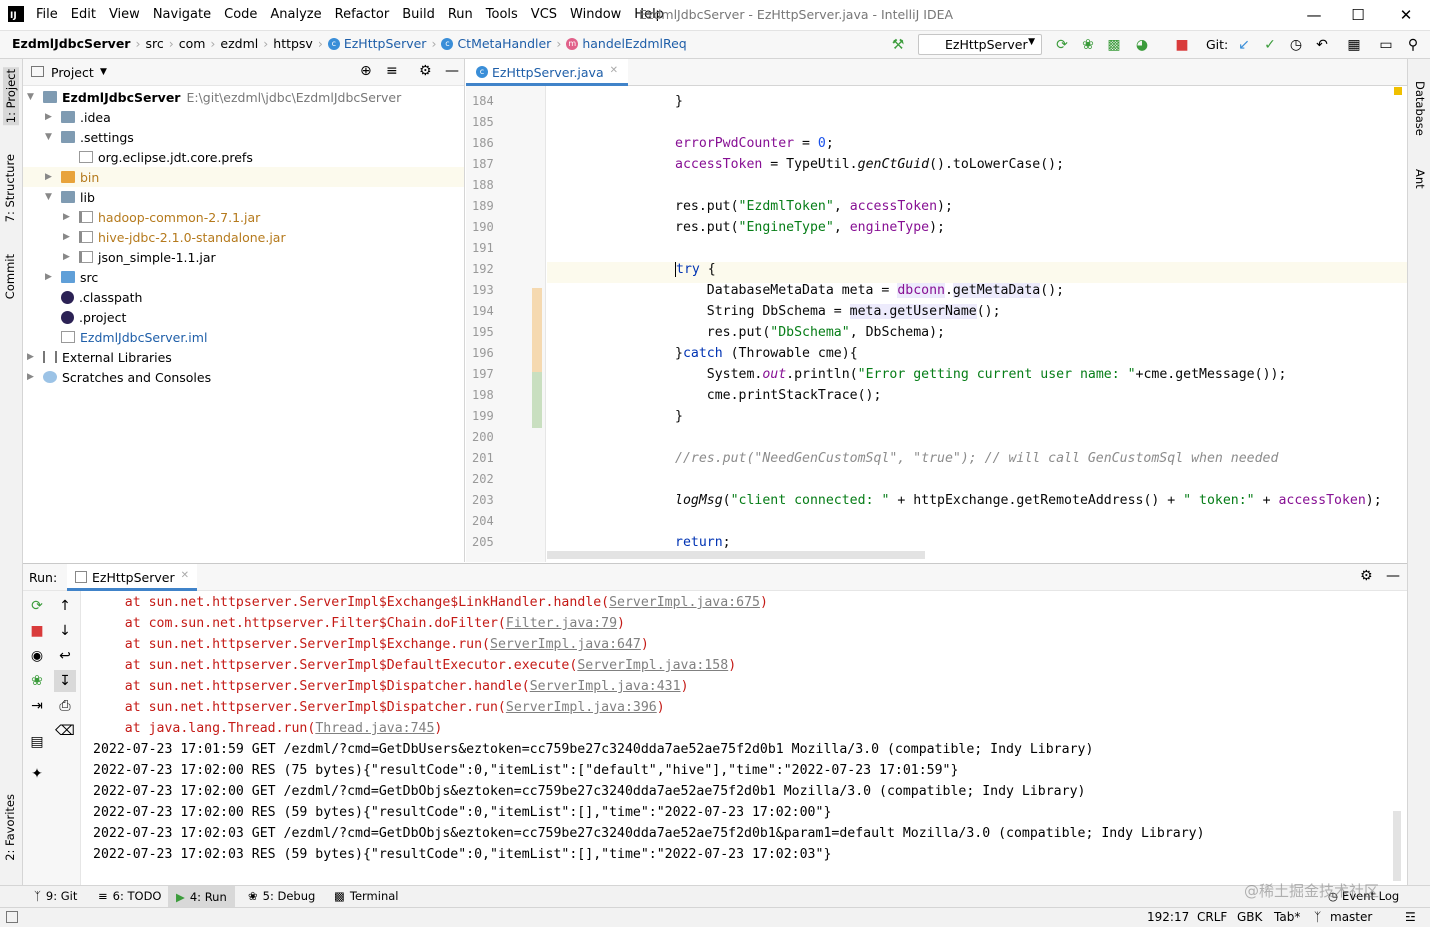  Describe the element at coordinates (37, 742) in the screenshot. I see `layout-icon: ▤` at that location.